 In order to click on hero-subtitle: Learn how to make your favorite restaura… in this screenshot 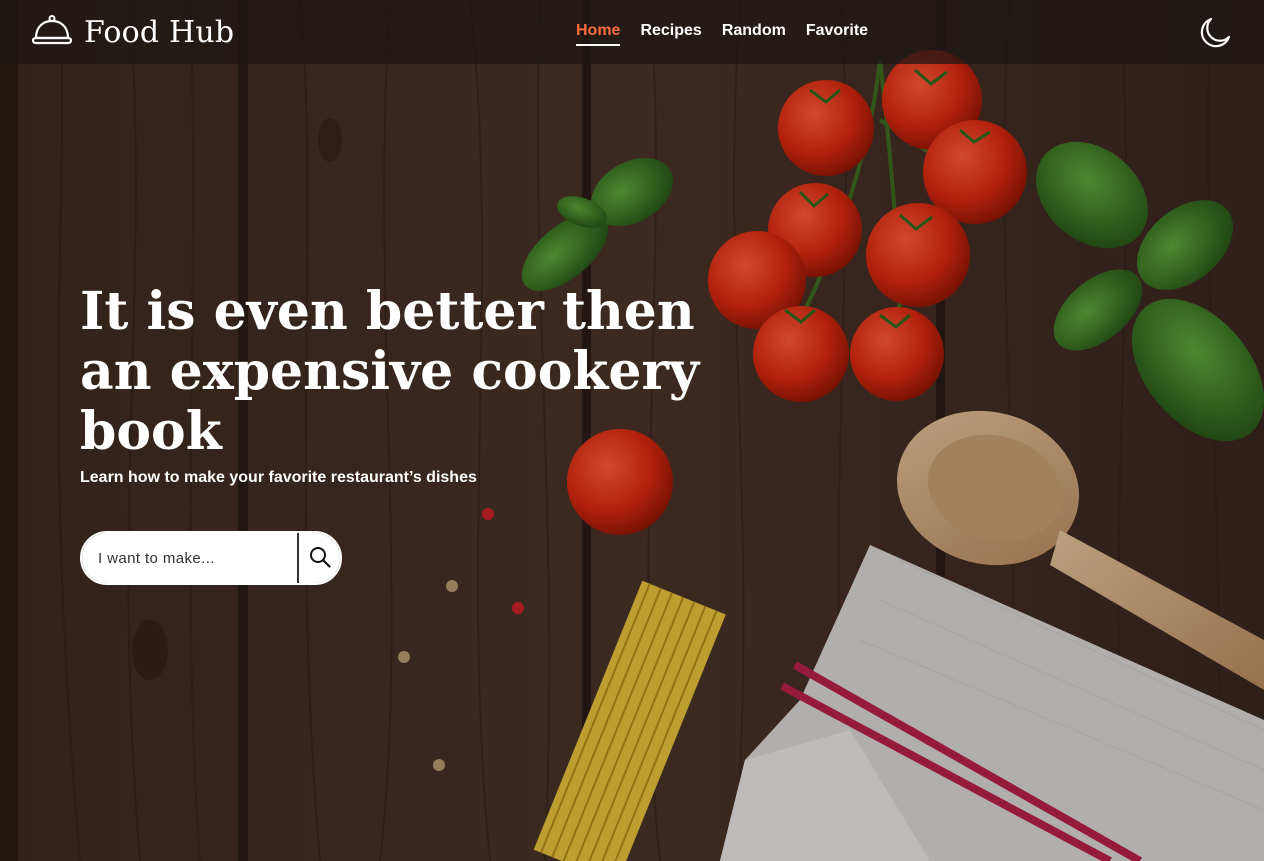, I will do `click(278, 477)`.